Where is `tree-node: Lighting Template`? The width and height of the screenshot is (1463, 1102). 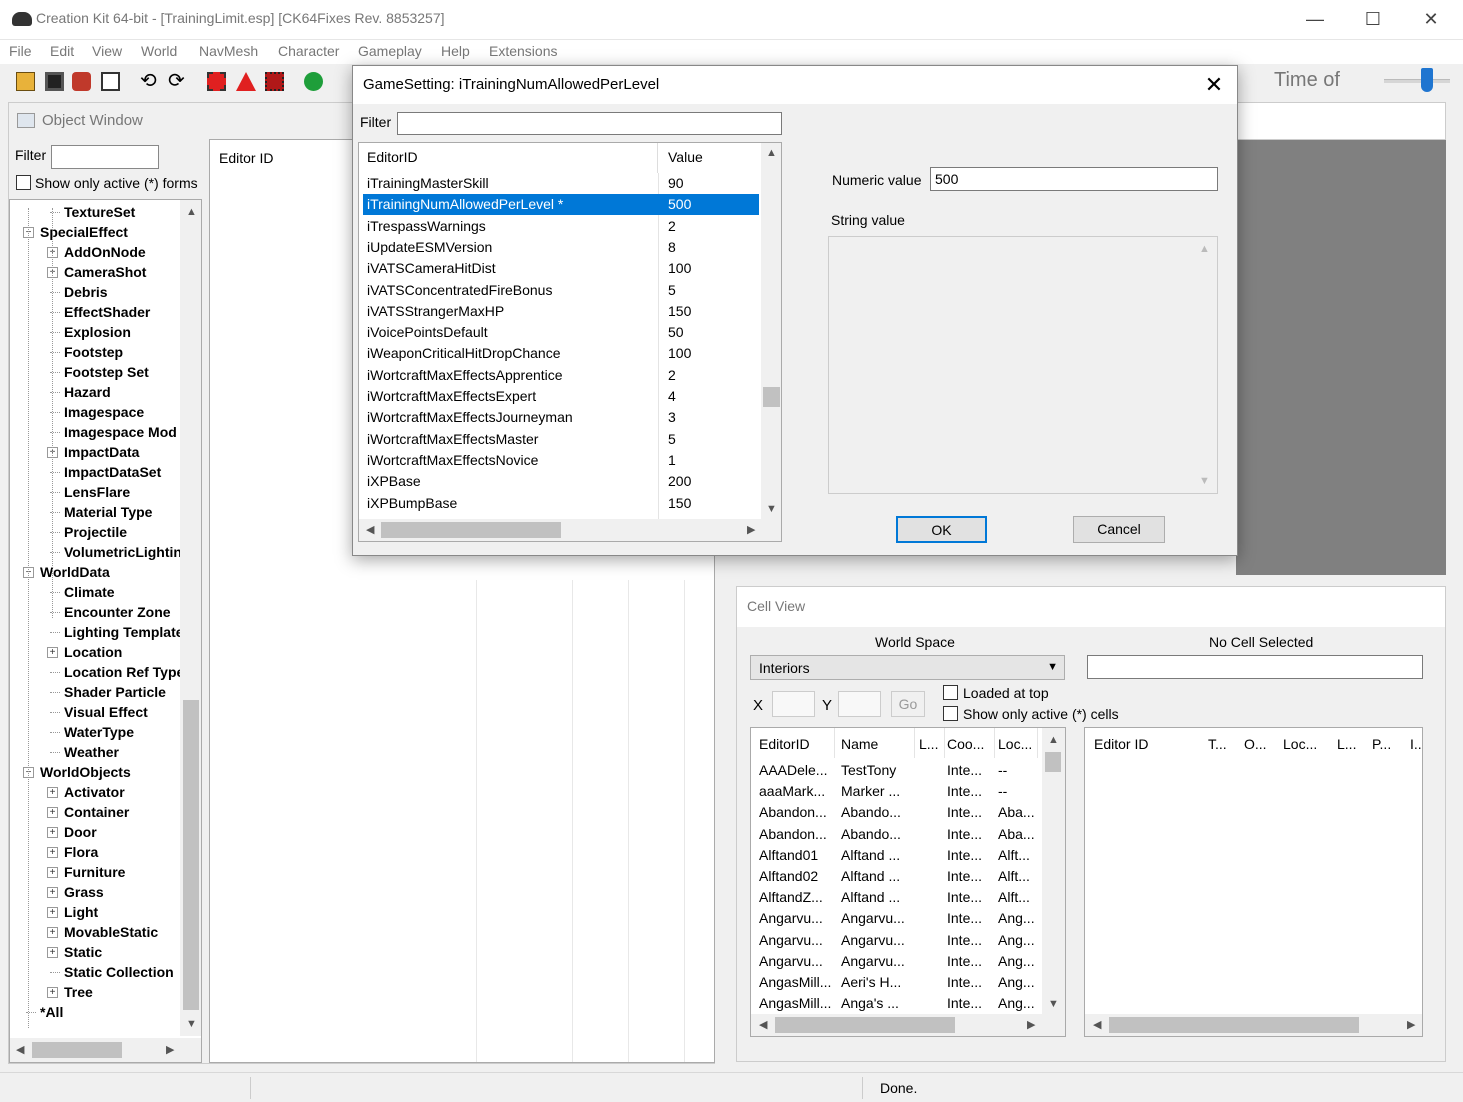 tree-node: Lighting Template is located at coordinates (124, 632).